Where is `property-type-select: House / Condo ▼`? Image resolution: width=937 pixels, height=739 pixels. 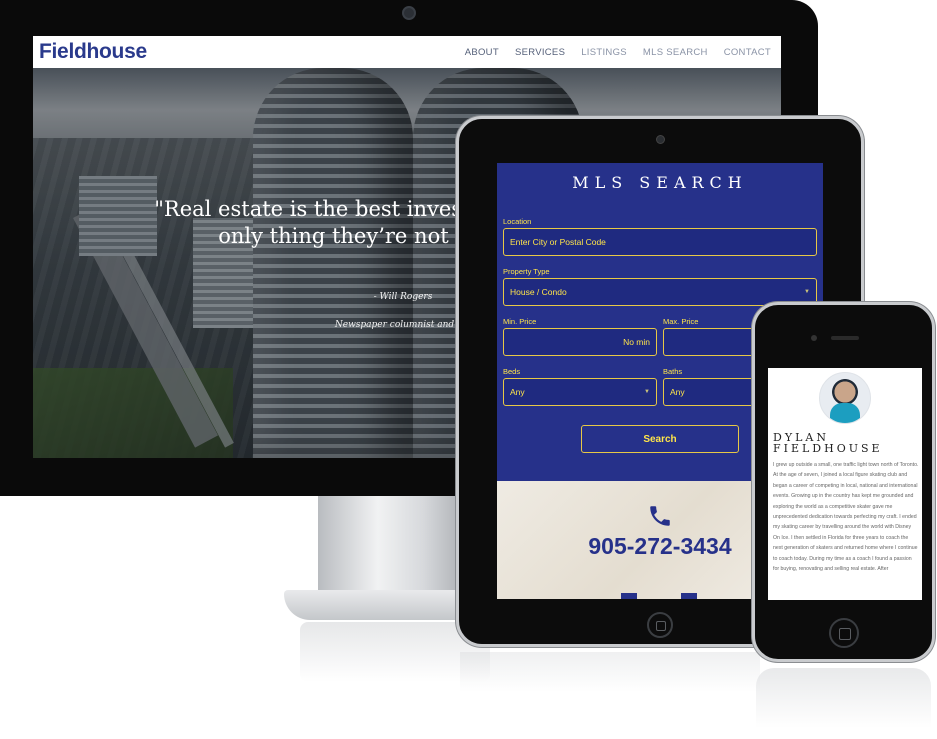
property-type-select: House / Condo ▼ is located at coordinates (660, 292).